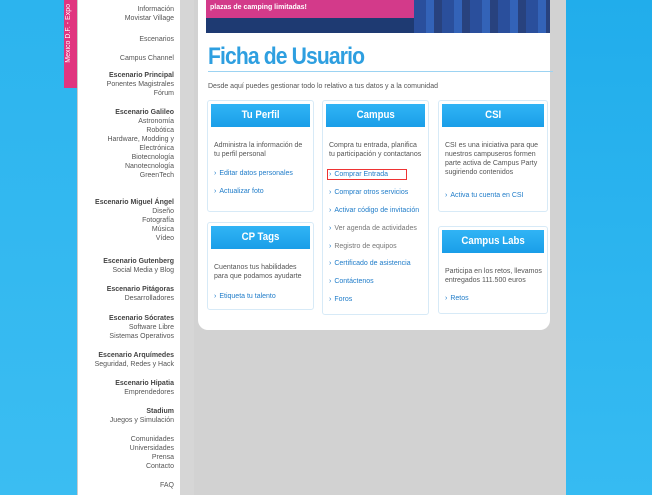 This screenshot has width=652, height=495. I want to click on sidebar-item: Escenarios, so click(156, 39).